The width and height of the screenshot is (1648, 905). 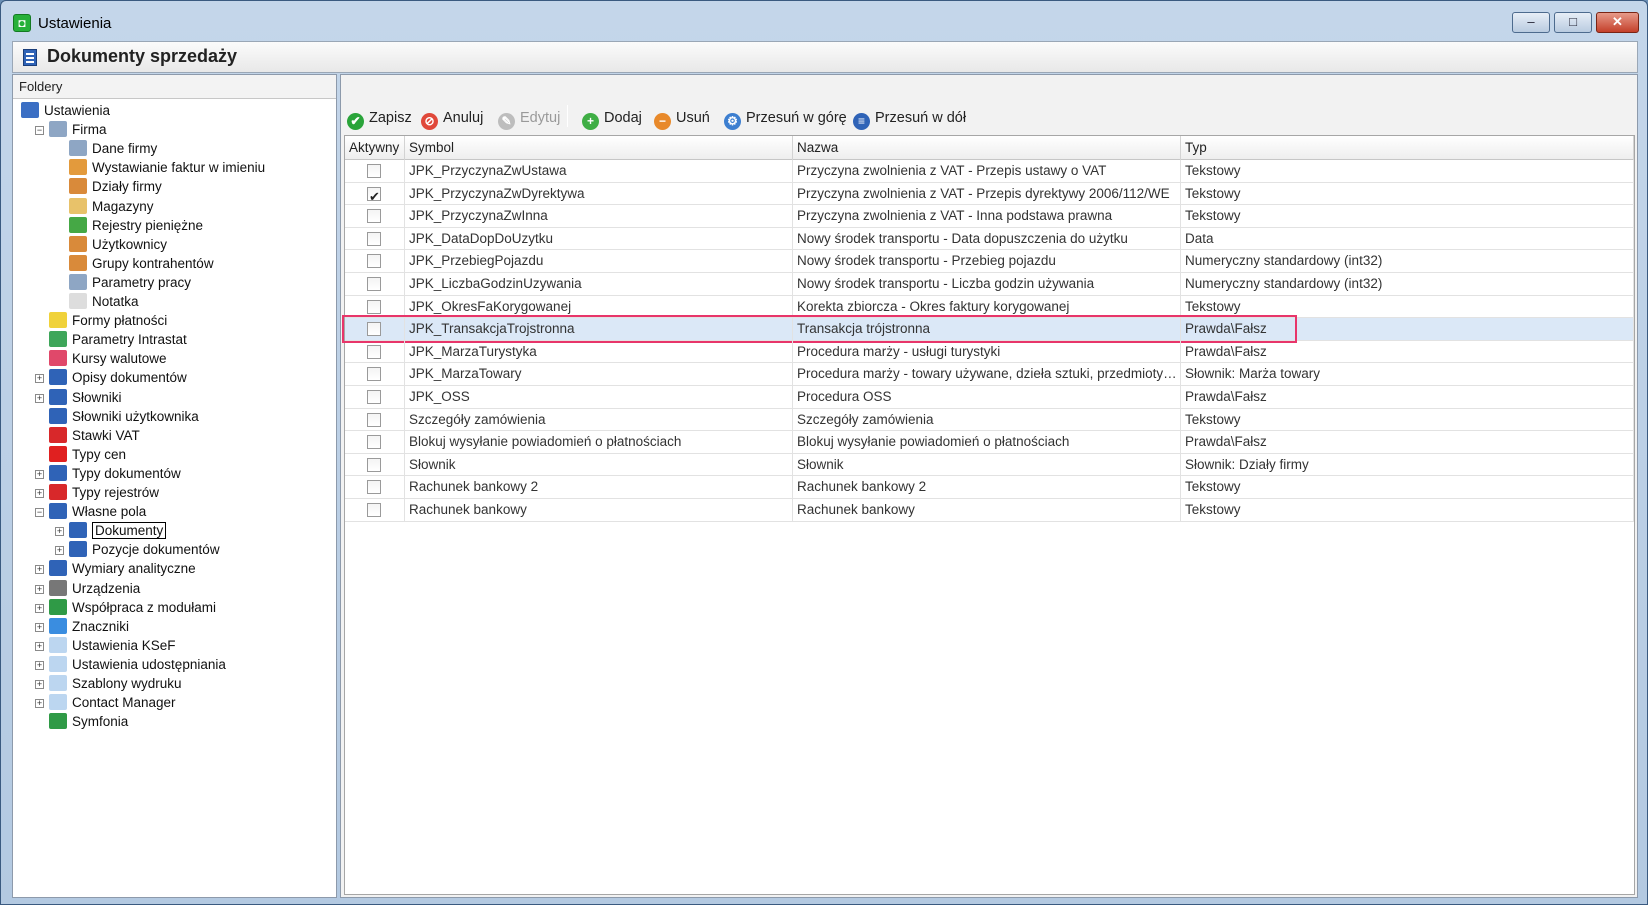 What do you see at coordinates (99, 302) in the screenshot?
I see `tree-item-notatka: Notatka` at bounding box center [99, 302].